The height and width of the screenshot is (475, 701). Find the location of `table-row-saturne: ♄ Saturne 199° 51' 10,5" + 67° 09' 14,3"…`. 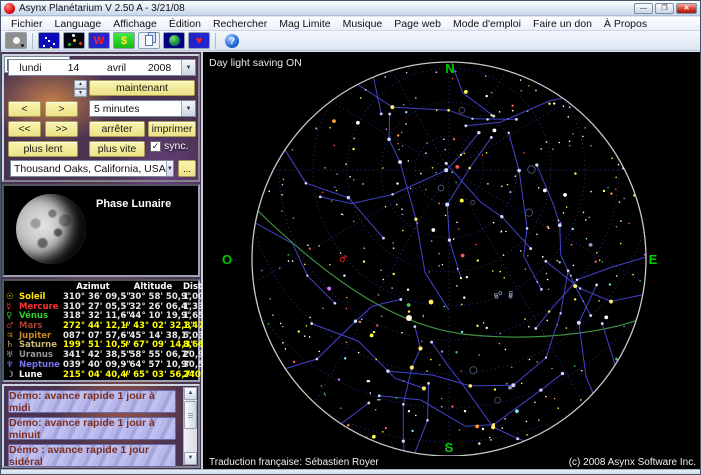

table-row-saturne: ♄ Saturne 199° 51' 10,5" + 67° 09' 14,3"… is located at coordinates (116, 345).